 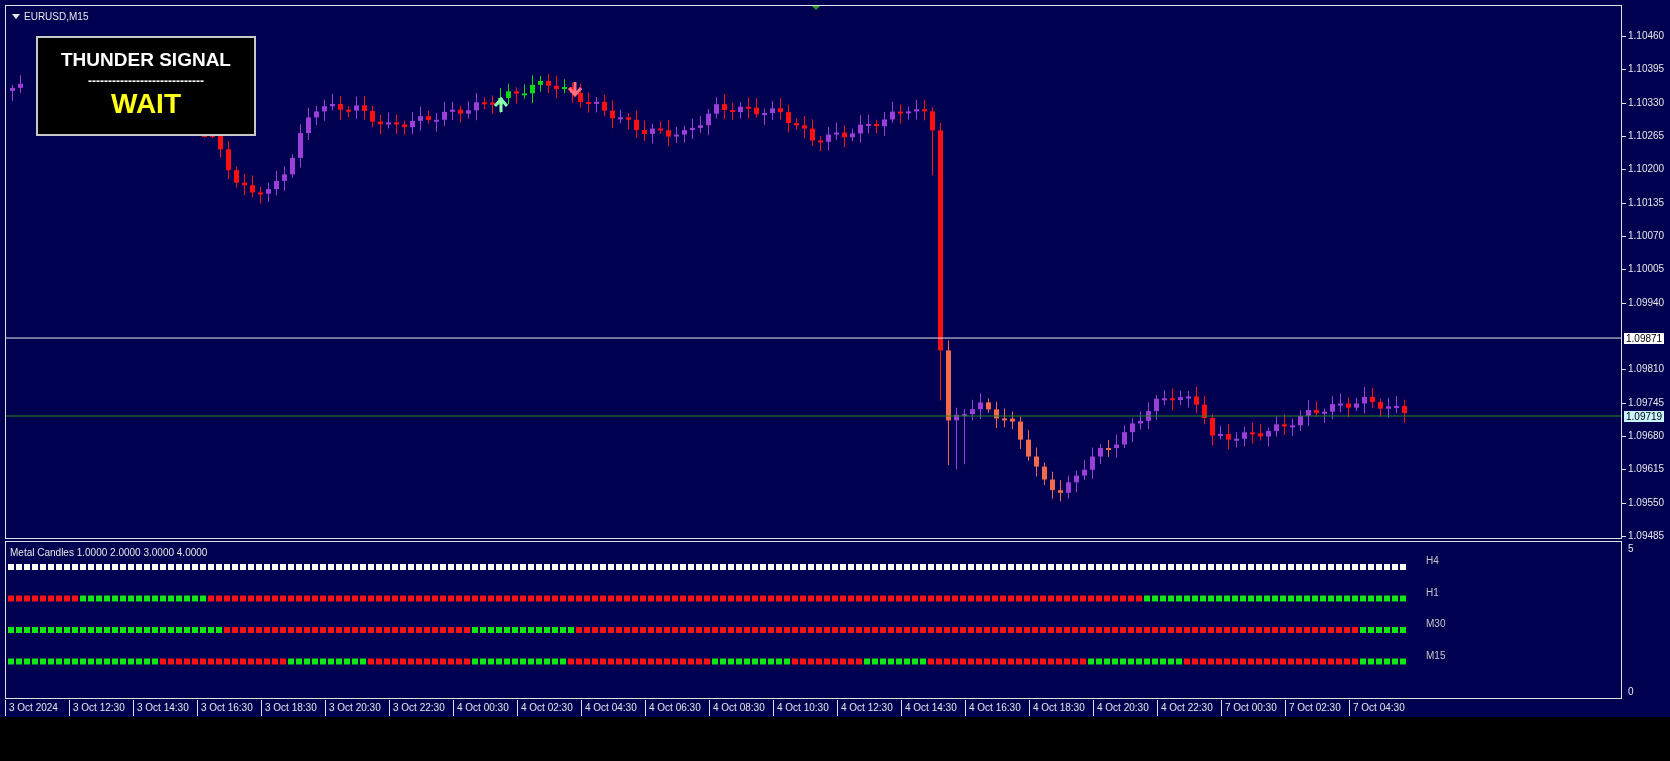 What do you see at coordinates (1432, 592) in the screenshot?
I see `timeframe-label: H1` at bounding box center [1432, 592].